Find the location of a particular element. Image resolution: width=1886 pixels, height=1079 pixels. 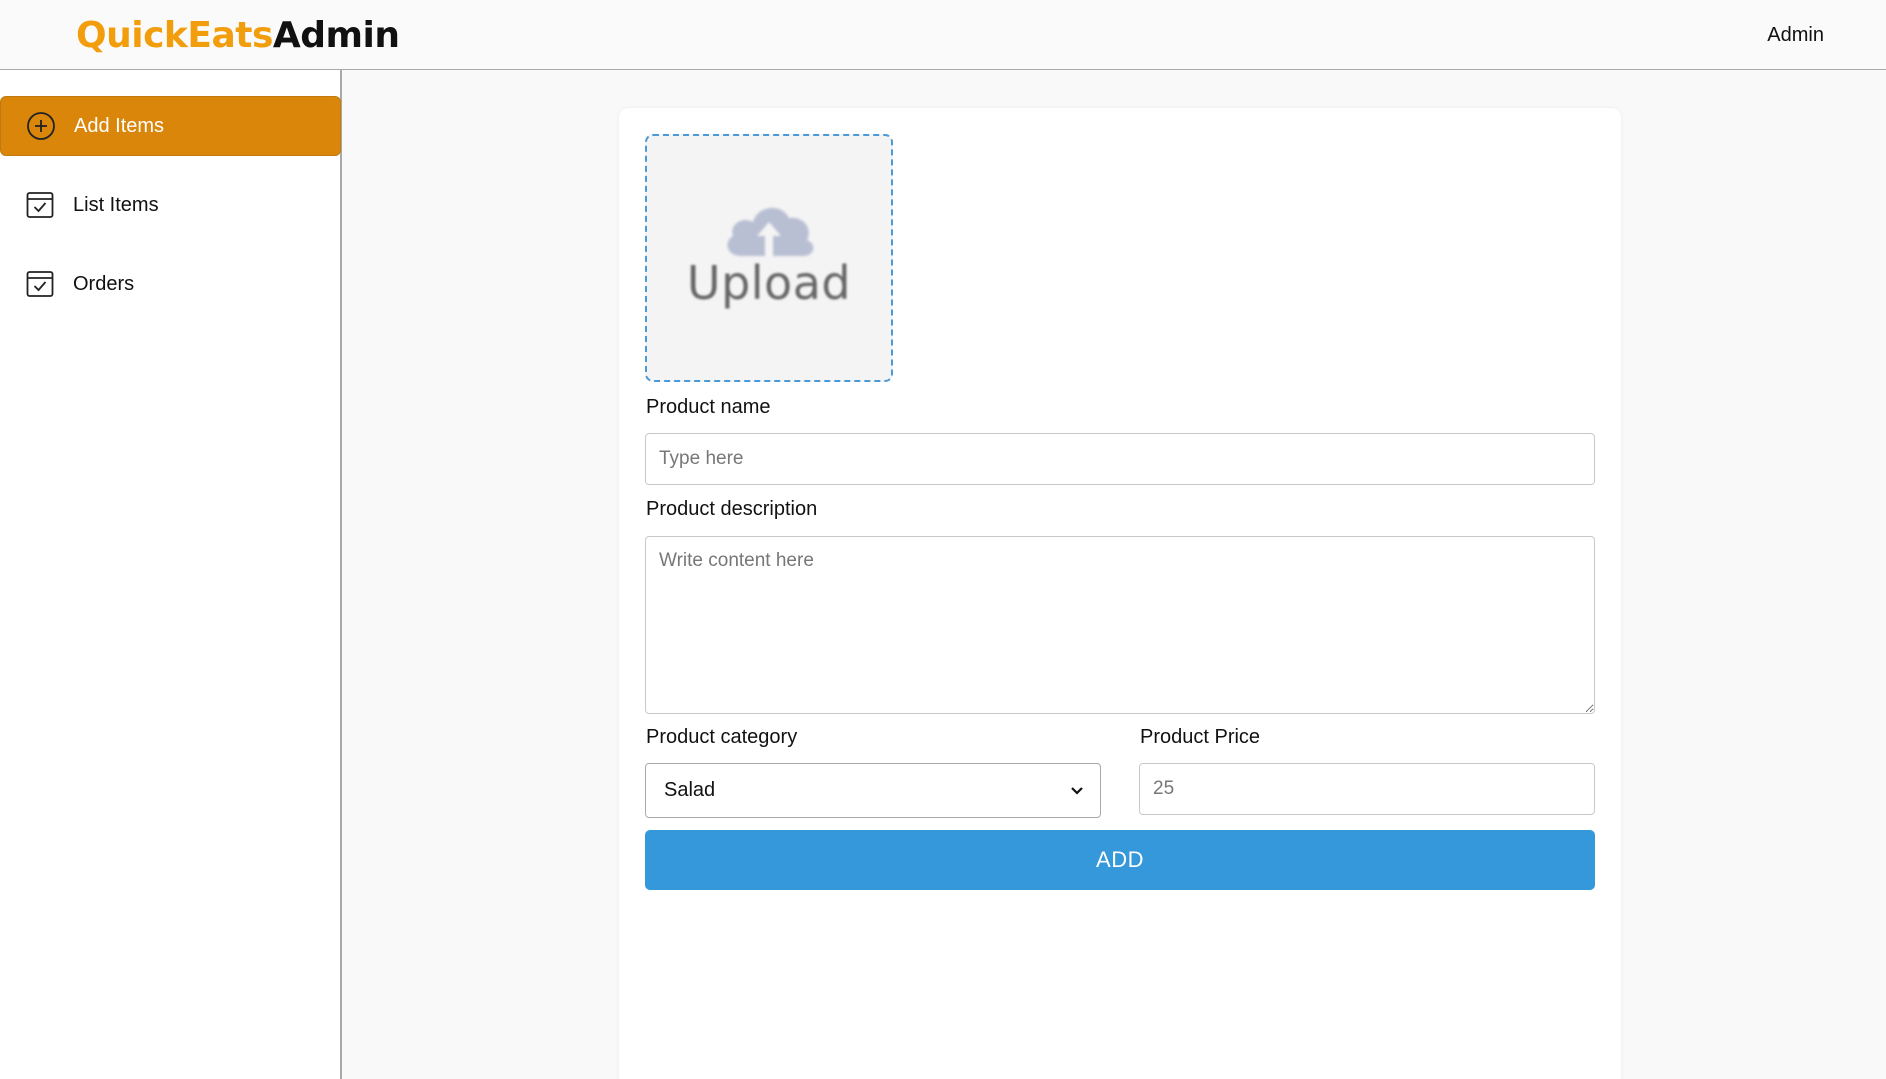

top-navbar: QuickEatsAdmin Admin is located at coordinates (943, 35).